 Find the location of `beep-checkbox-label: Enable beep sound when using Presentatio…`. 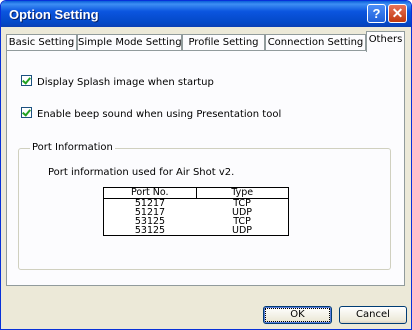

beep-checkbox-label: Enable beep sound when using Presentatio… is located at coordinates (159, 114).